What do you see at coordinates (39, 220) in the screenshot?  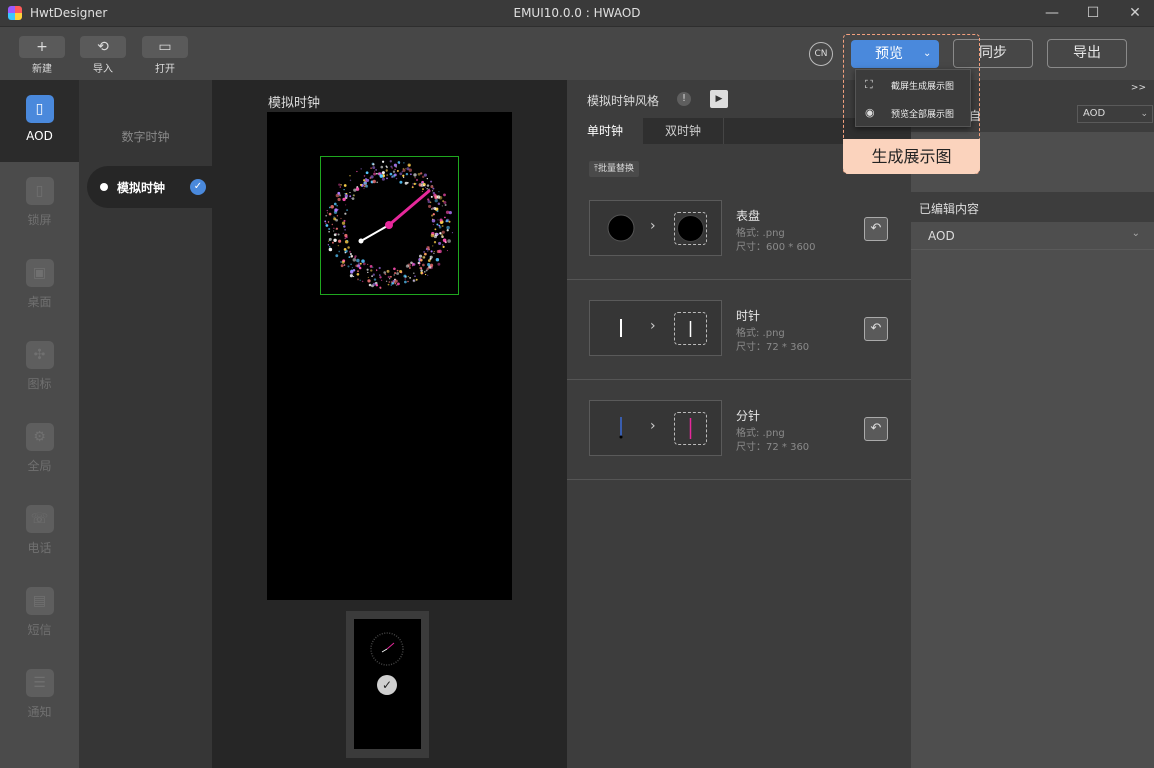 I see `nav-label: 锁屏` at bounding box center [39, 220].